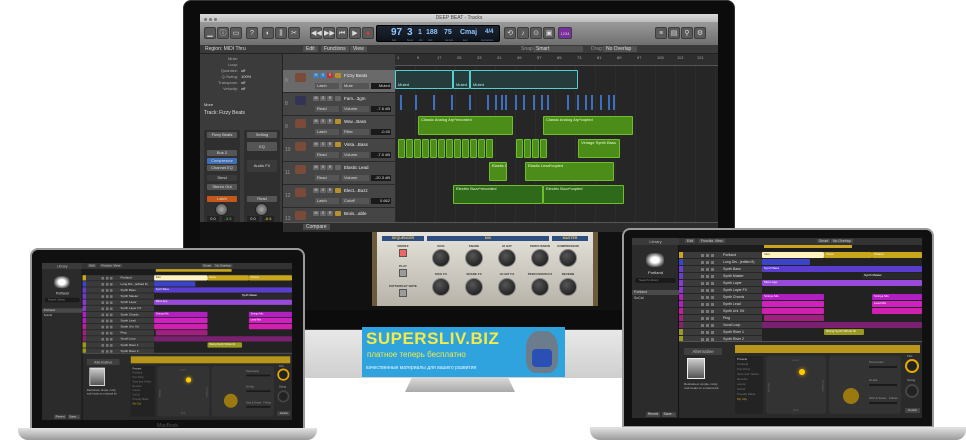 This screenshot has height=446, width=966. Describe the element at coordinates (252, 33) in the screenshot. I see `help-icon: ?` at that location.